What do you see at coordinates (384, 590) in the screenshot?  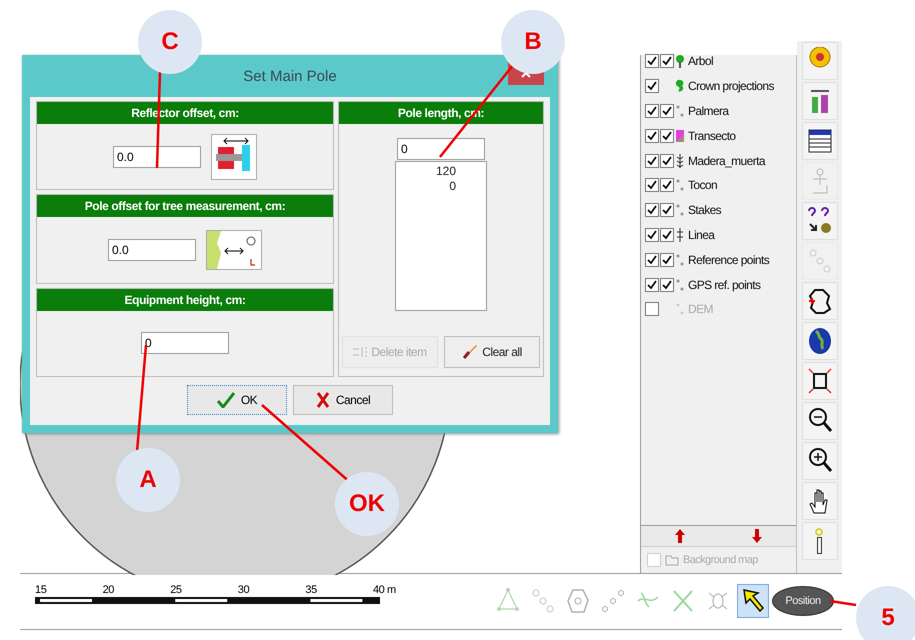 I see `scale-label: 40 m` at bounding box center [384, 590].